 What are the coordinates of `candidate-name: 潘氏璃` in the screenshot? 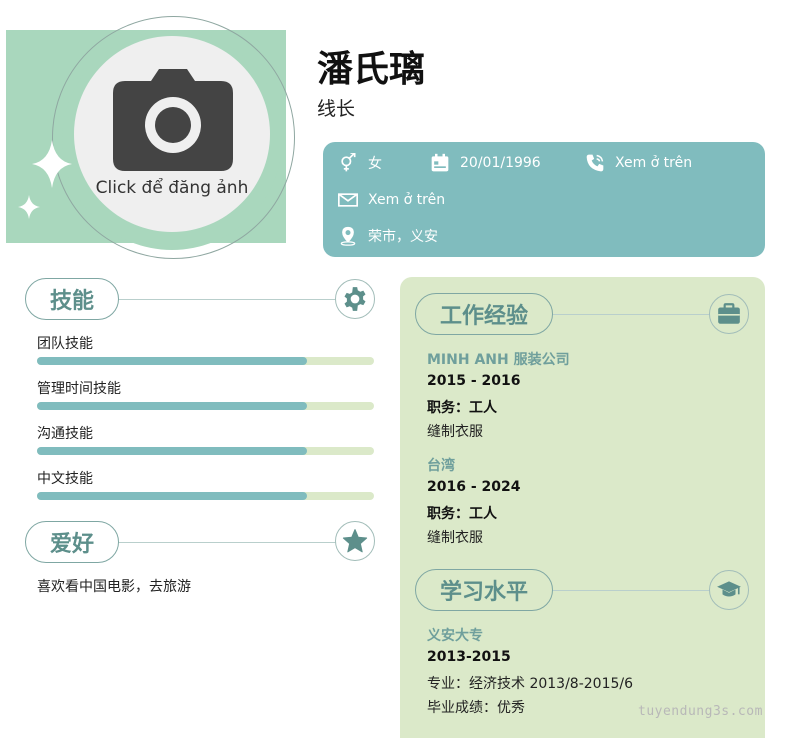 It's located at (371, 69).